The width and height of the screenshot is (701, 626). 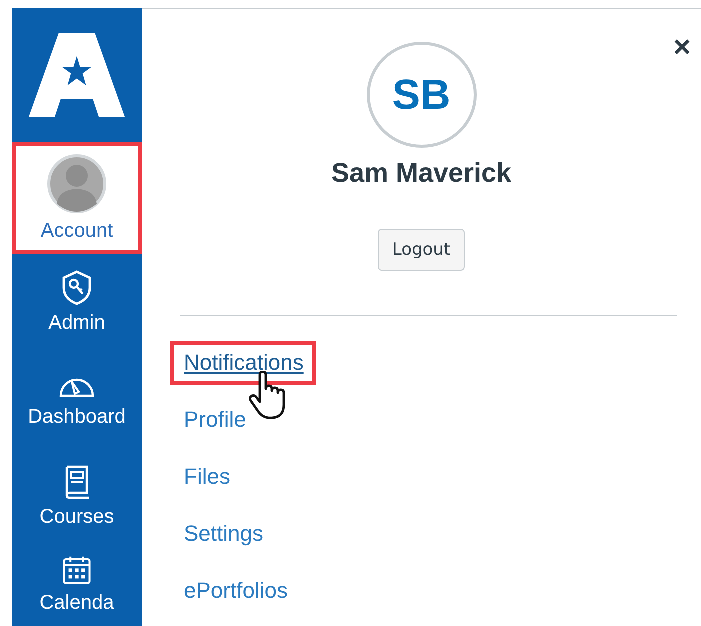 I want to click on nav-item: Admin, so click(x=77, y=302).